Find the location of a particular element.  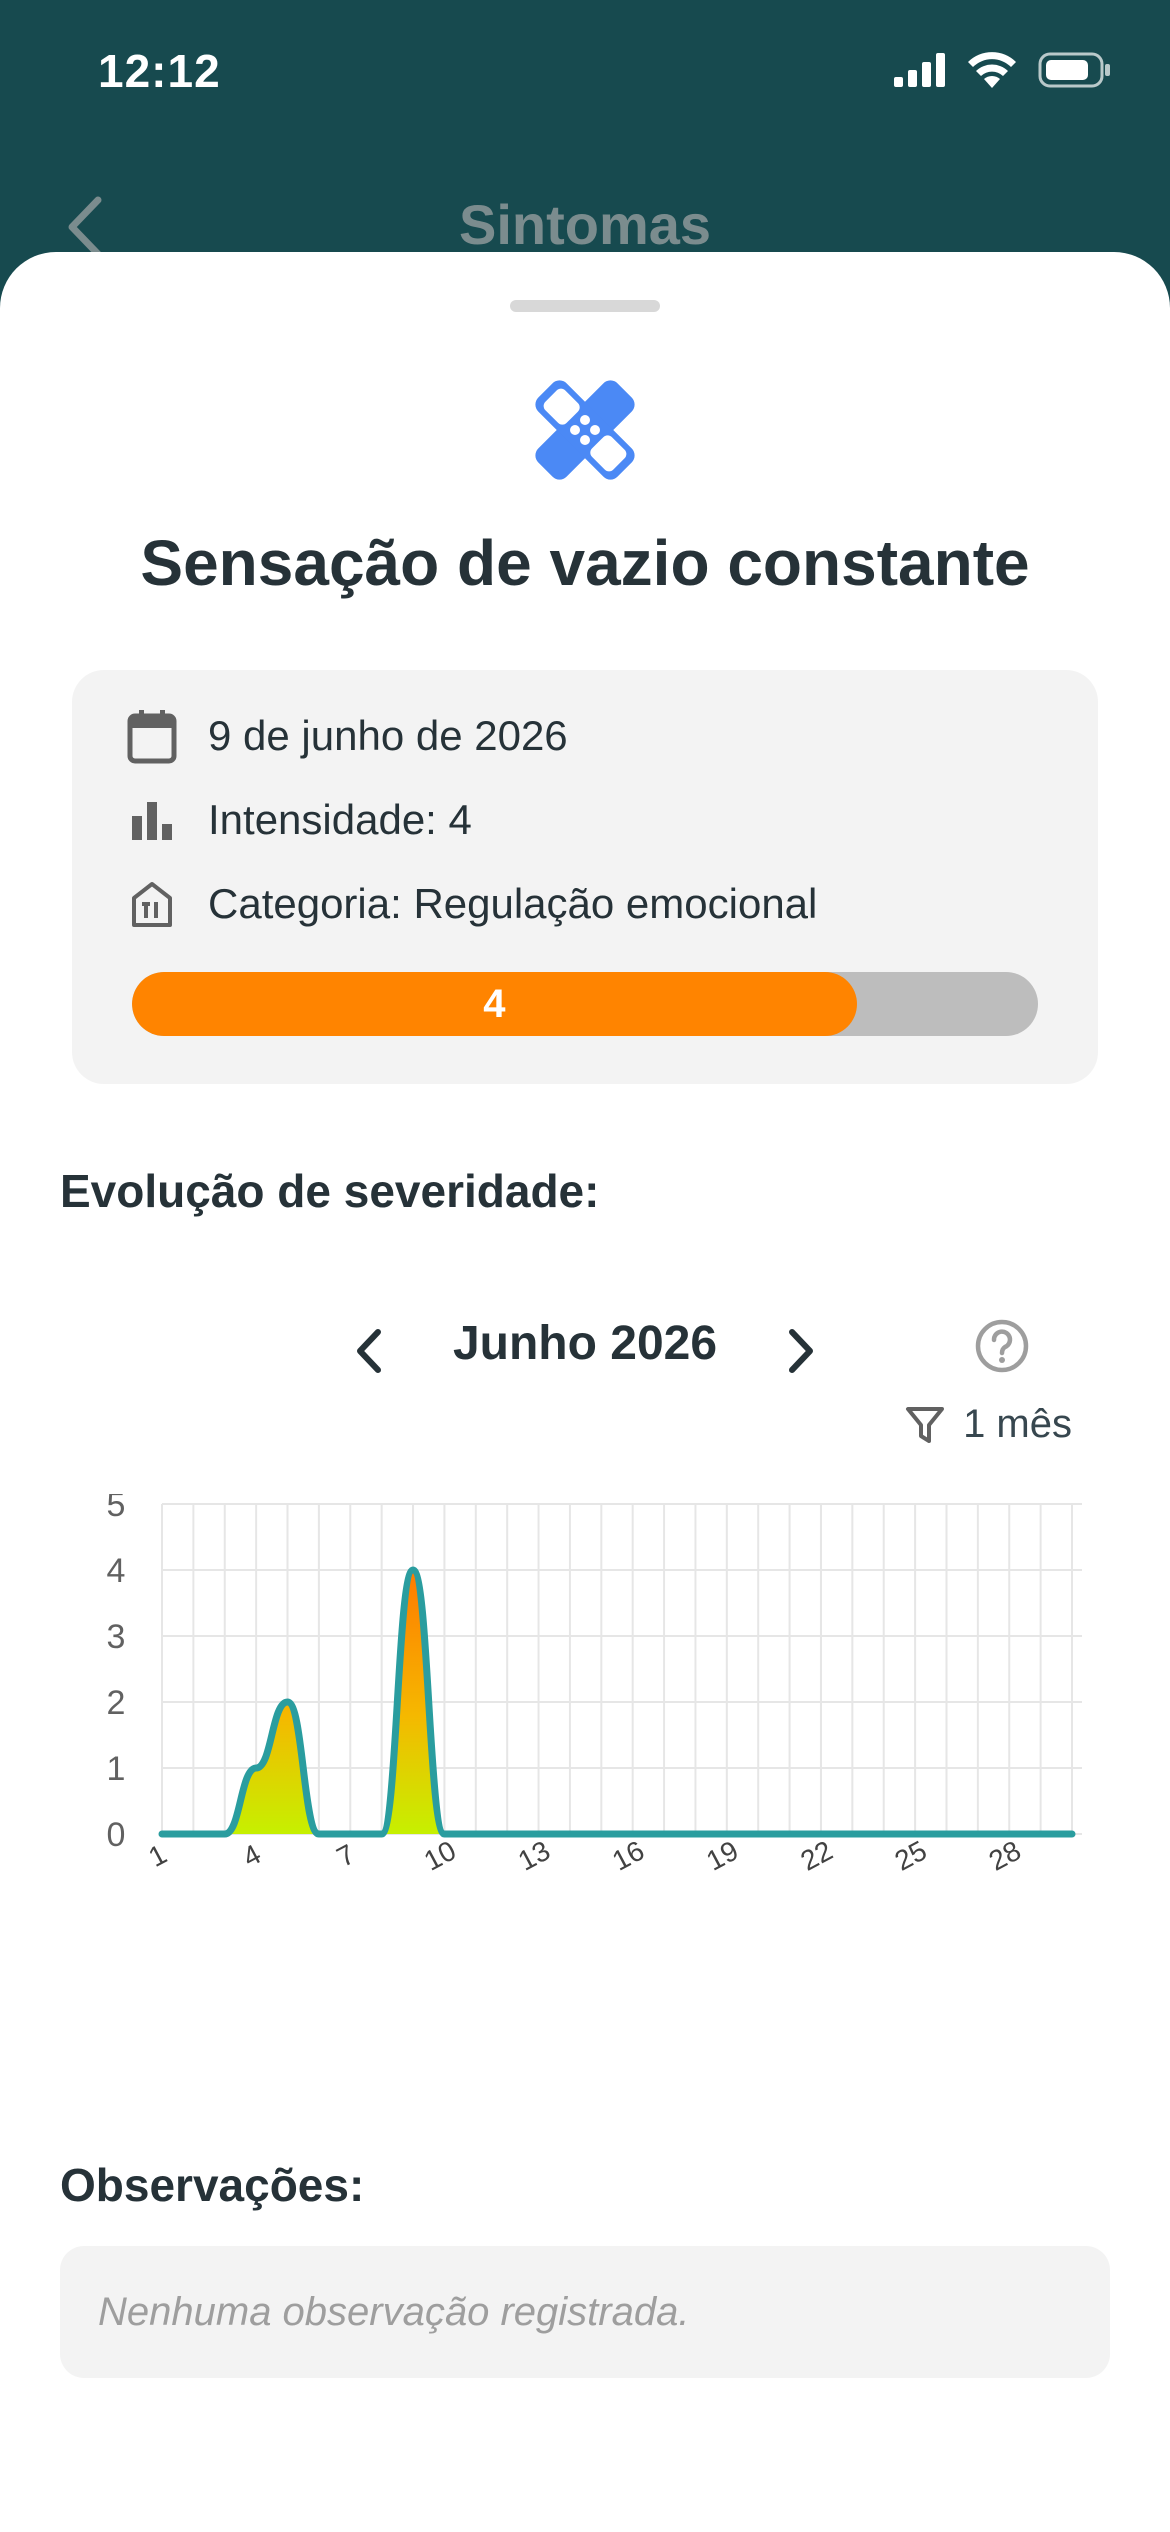

battery-icon is located at coordinates (1074, 70).